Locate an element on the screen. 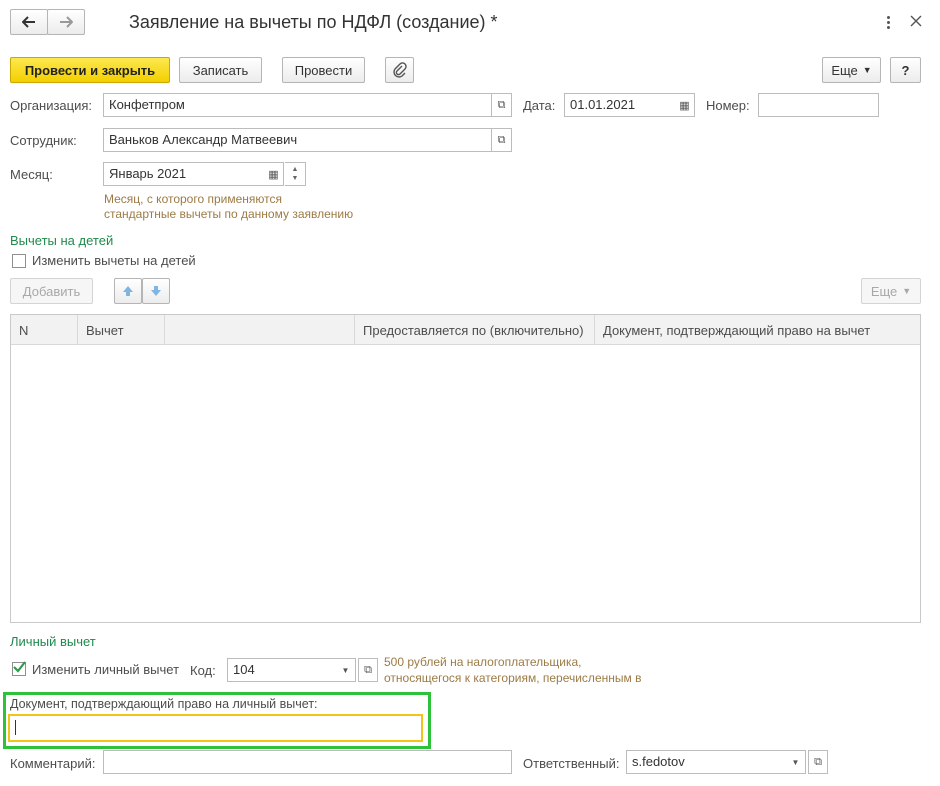  number-field is located at coordinates (818, 105).